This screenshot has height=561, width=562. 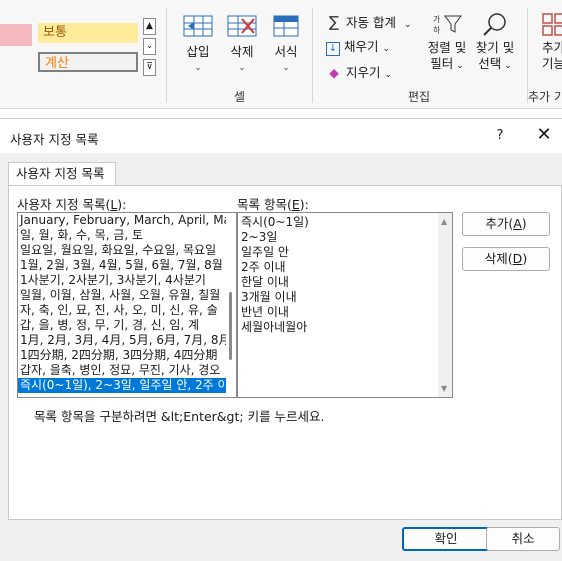 I want to click on dialog-titlebar: 사용자 지정 목록 ? ✕, so click(x=281, y=136).